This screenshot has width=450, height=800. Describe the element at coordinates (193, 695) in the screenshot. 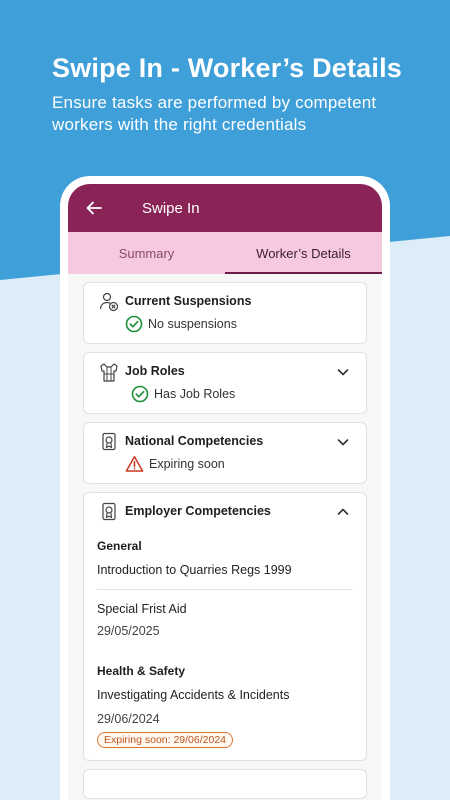

I see `competency-name: Investigating Accidents & Incidents` at that location.